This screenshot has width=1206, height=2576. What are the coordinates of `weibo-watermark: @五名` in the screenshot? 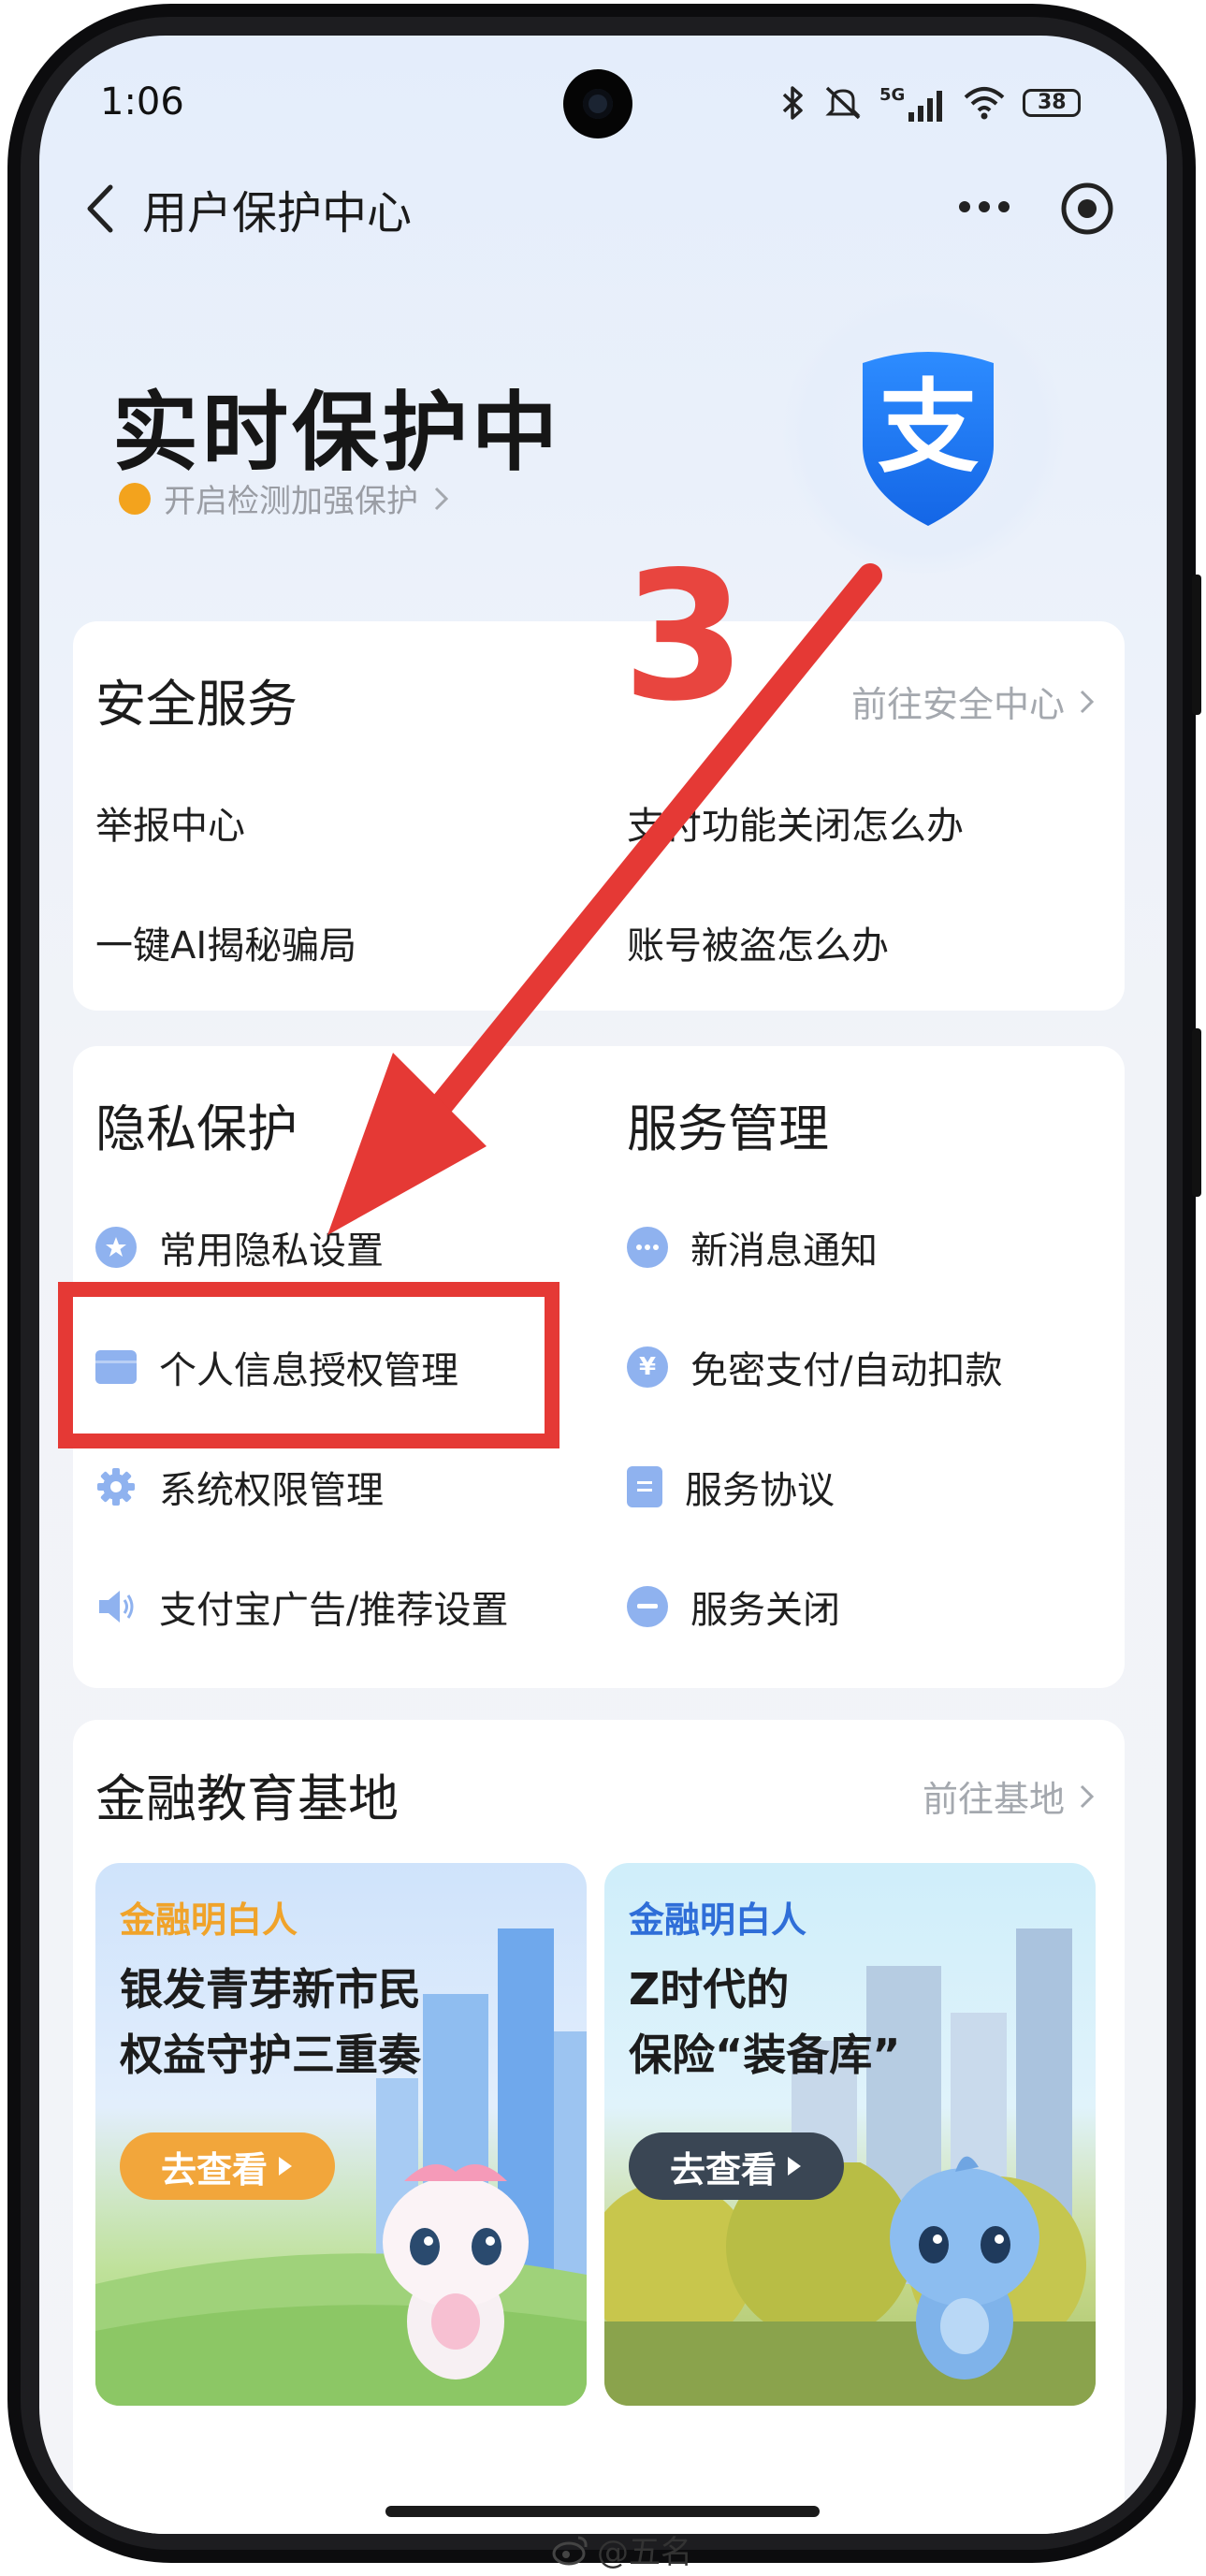 It's located at (622, 2549).